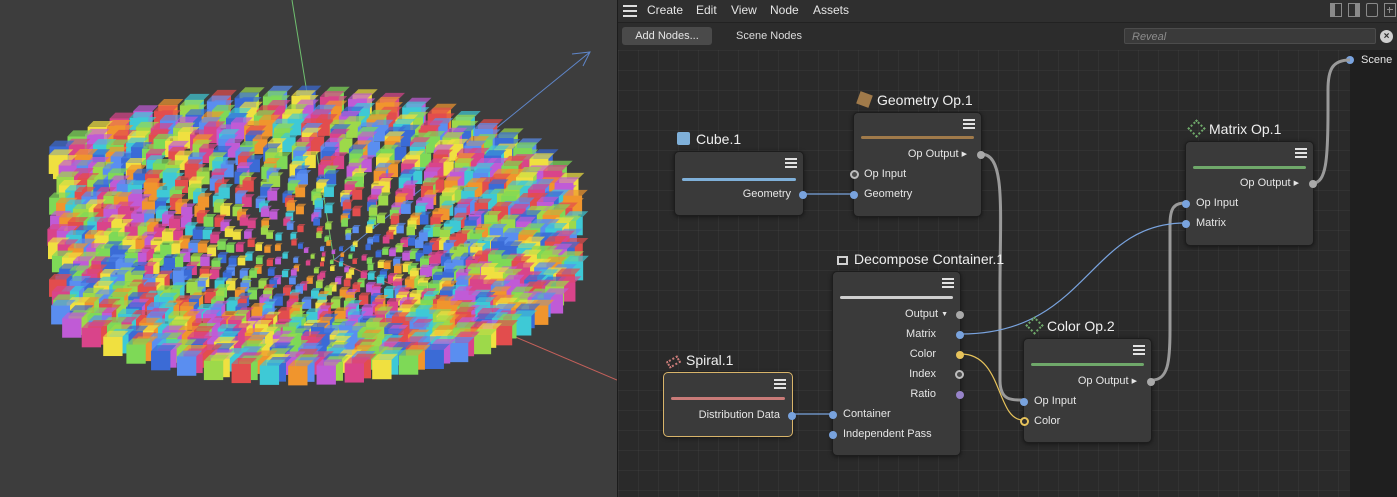 This screenshot has width=1397, height=497. I want to click on color-op-node: Op Output ▶ Op Input Color, so click(1087, 390).